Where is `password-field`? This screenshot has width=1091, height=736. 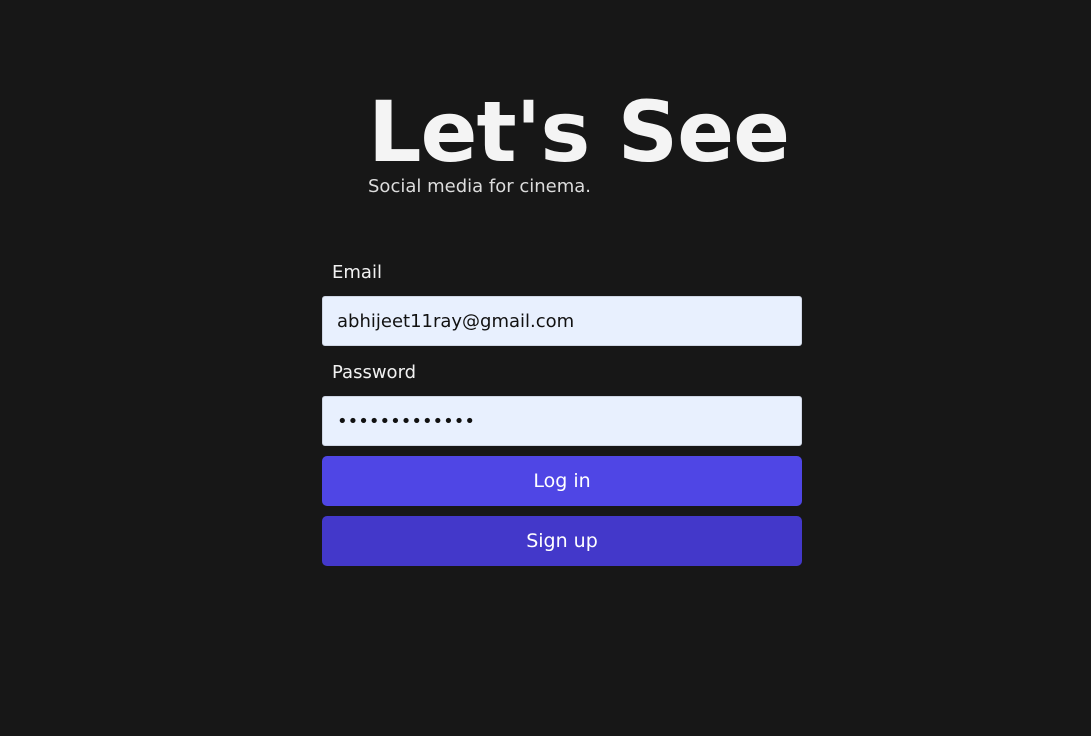 password-field is located at coordinates (562, 421).